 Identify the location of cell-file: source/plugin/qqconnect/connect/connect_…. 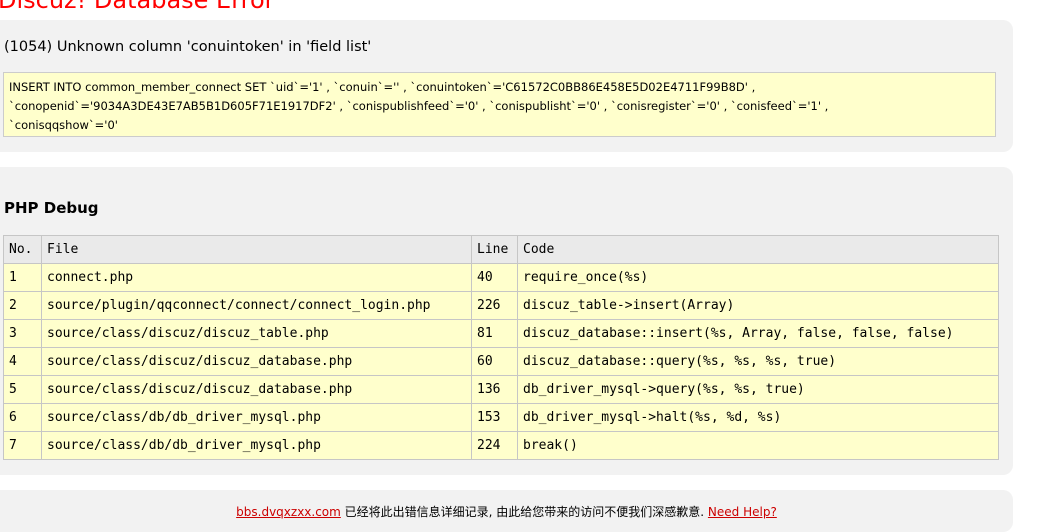
(256, 305).